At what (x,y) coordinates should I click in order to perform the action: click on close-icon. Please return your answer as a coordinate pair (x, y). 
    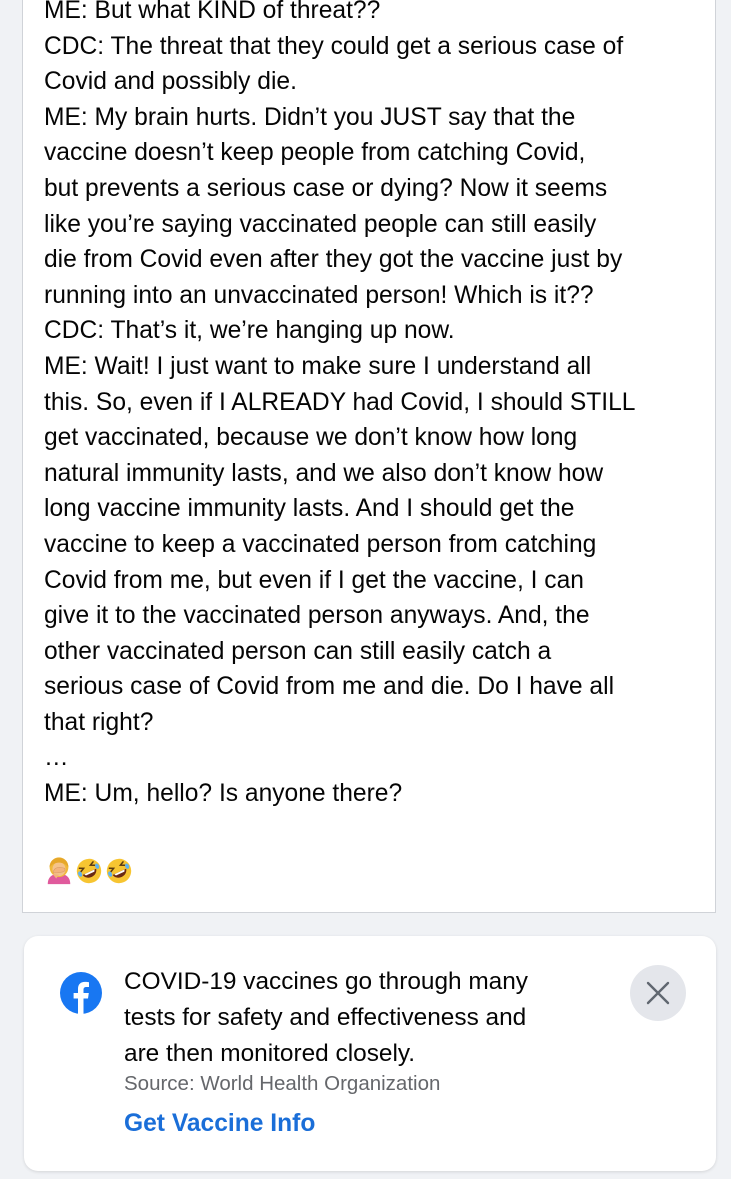
    Looking at the image, I should click on (658, 993).